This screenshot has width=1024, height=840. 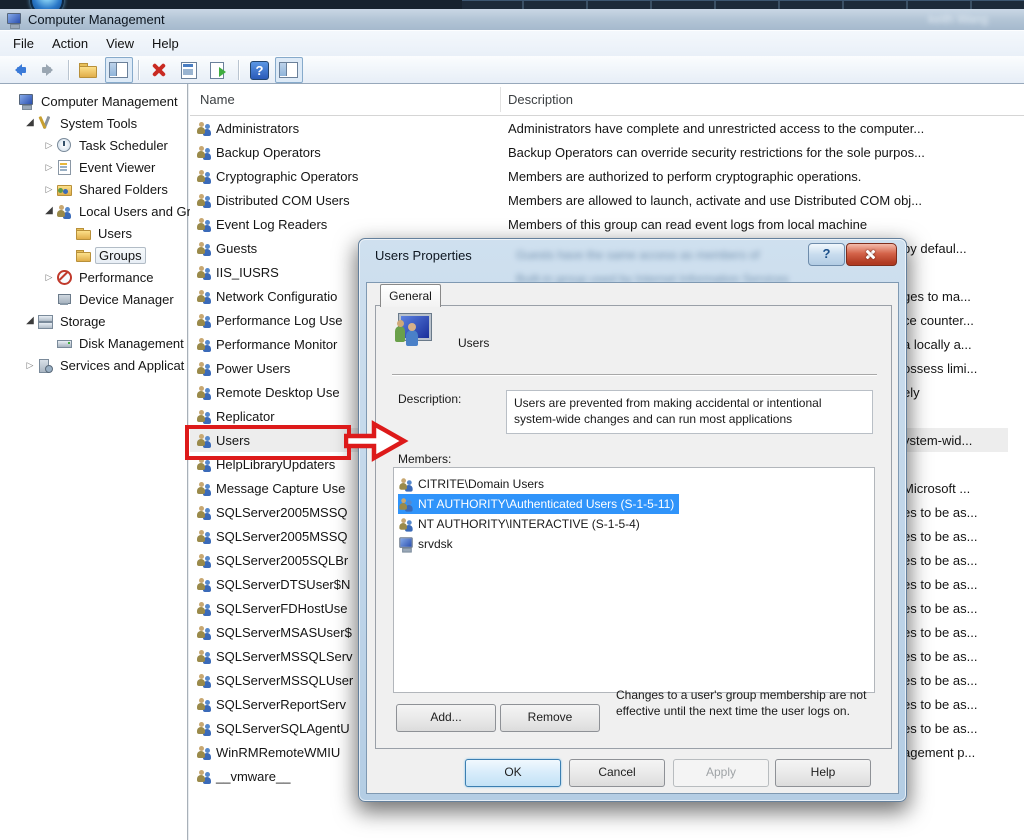 What do you see at coordinates (131, 343) in the screenshot?
I see `tree-item-label: Disk Management` at bounding box center [131, 343].